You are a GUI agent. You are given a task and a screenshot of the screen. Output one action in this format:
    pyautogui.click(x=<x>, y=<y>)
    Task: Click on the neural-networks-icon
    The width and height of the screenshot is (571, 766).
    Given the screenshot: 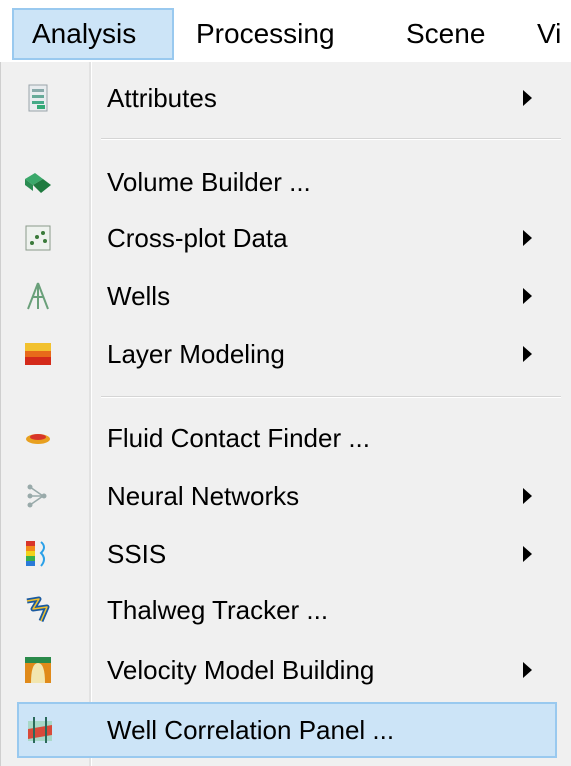 What is the action you would take?
    pyautogui.click(x=37, y=496)
    